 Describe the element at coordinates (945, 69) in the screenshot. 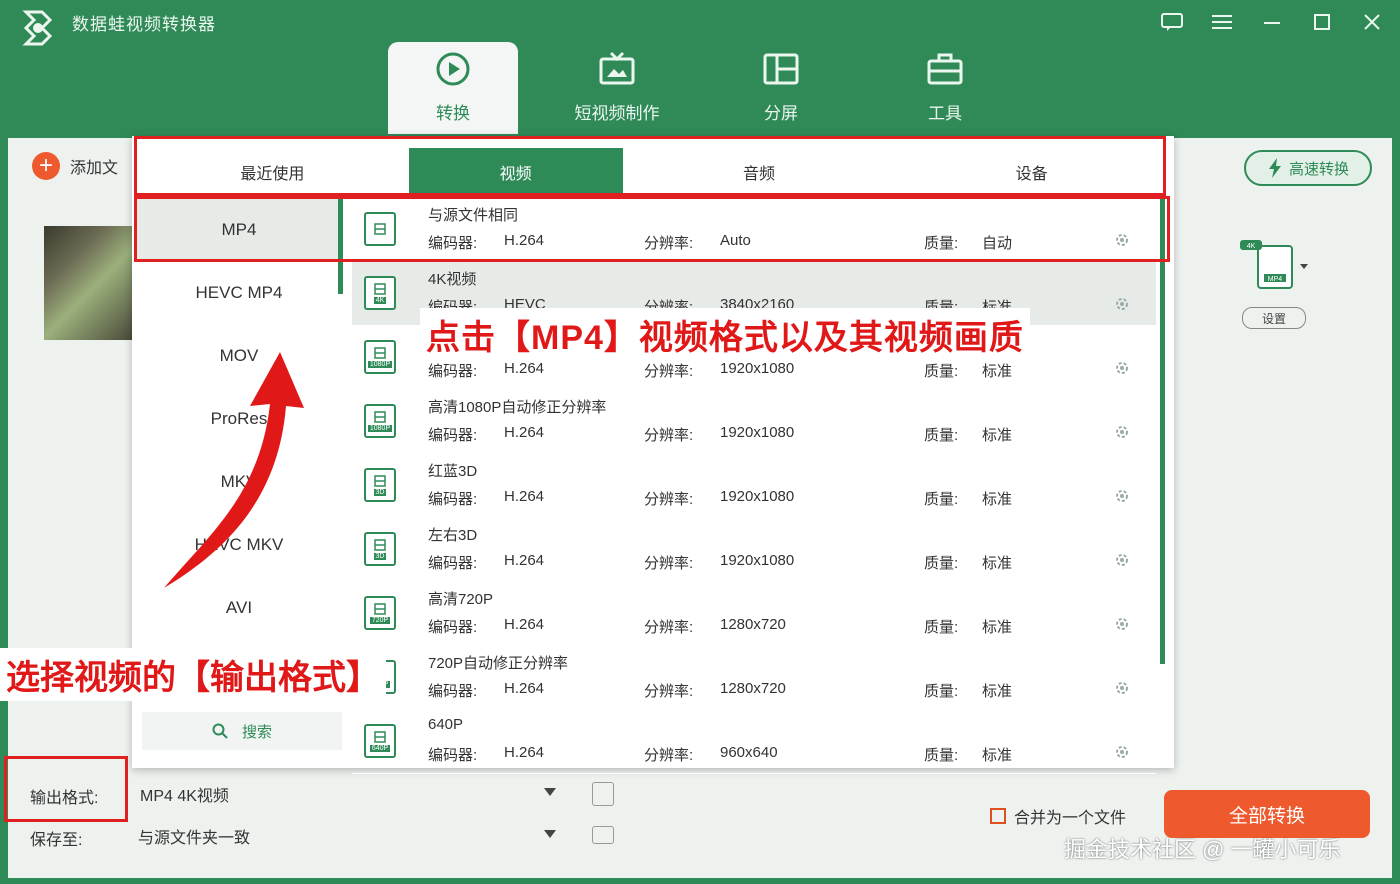

I see `toolbox-icon` at that location.